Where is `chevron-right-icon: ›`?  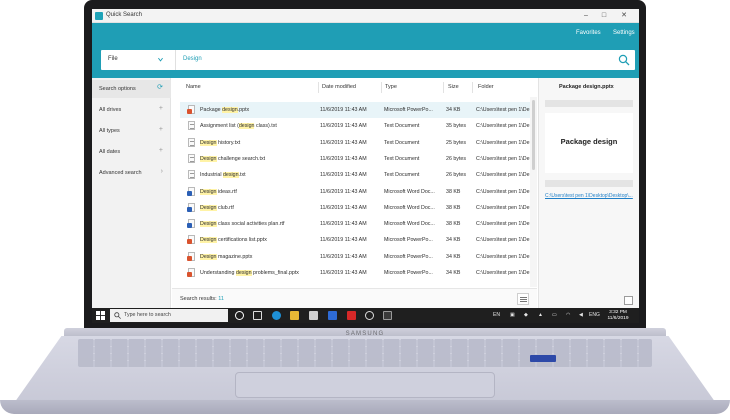
chevron-right-icon: › is located at coordinates (161, 171).